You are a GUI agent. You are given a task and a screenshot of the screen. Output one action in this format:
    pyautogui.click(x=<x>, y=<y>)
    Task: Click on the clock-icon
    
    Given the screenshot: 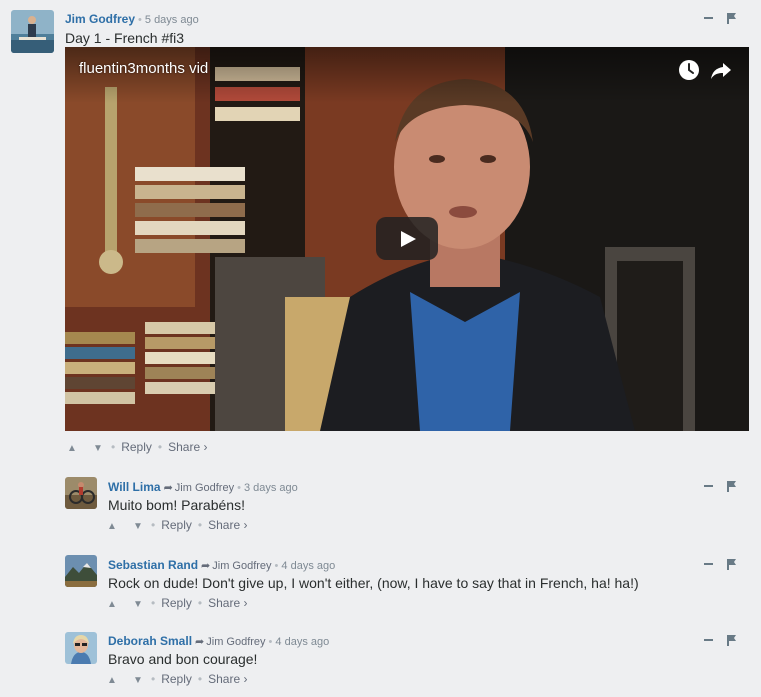 What is the action you would take?
    pyautogui.click(x=689, y=70)
    